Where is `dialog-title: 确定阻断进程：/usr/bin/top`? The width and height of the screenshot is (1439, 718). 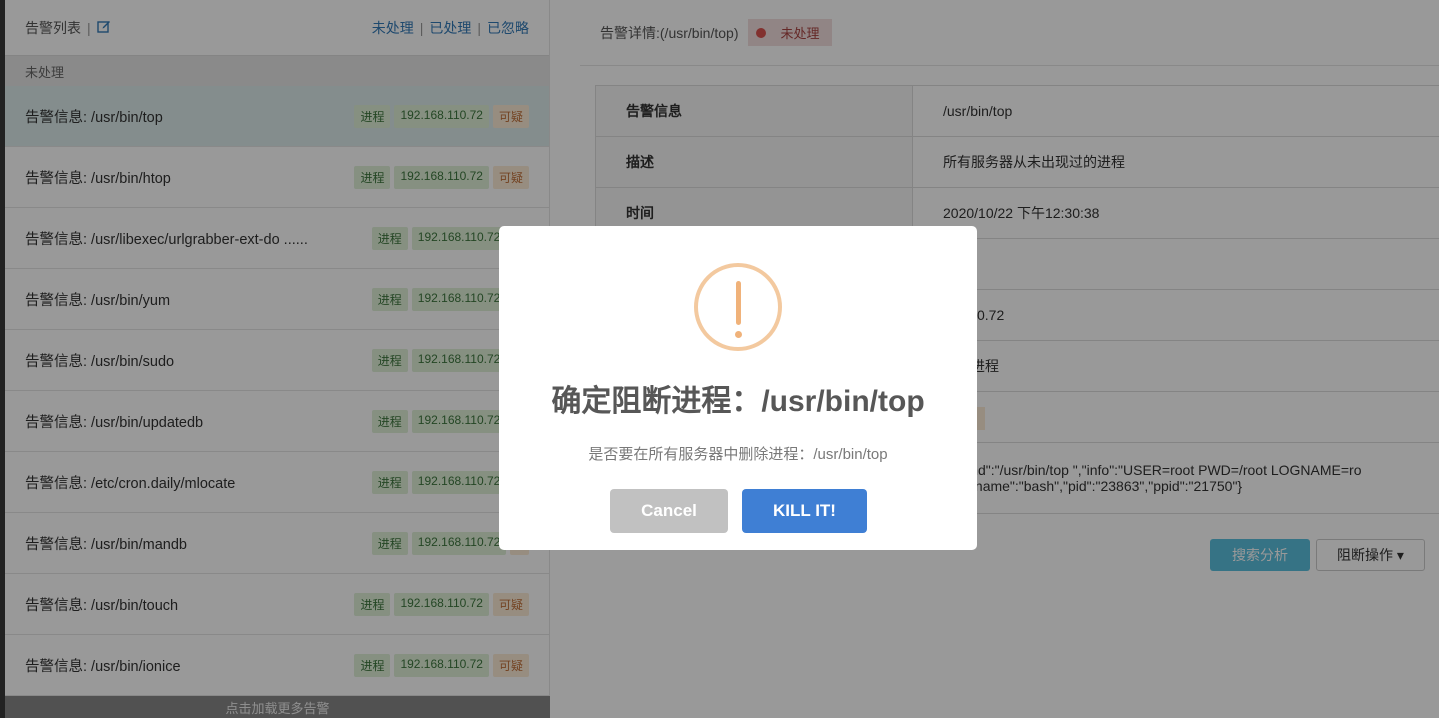 dialog-title: 确定阻断进程：/usr/bin/top is located at coordinates (738, 401).